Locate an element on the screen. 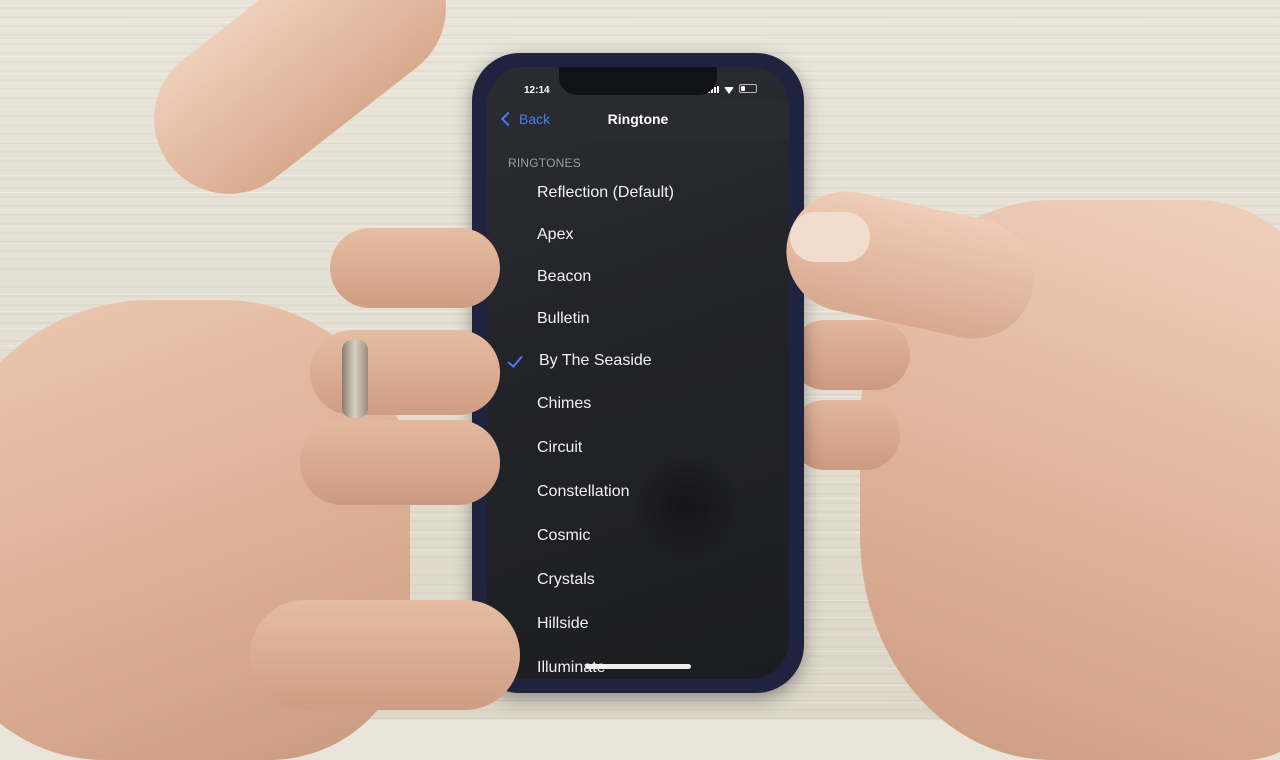 The width and height of the screenshot is (1280, 760). ringtone-label: Reflection (Default) is located at coordinates (605, 192).